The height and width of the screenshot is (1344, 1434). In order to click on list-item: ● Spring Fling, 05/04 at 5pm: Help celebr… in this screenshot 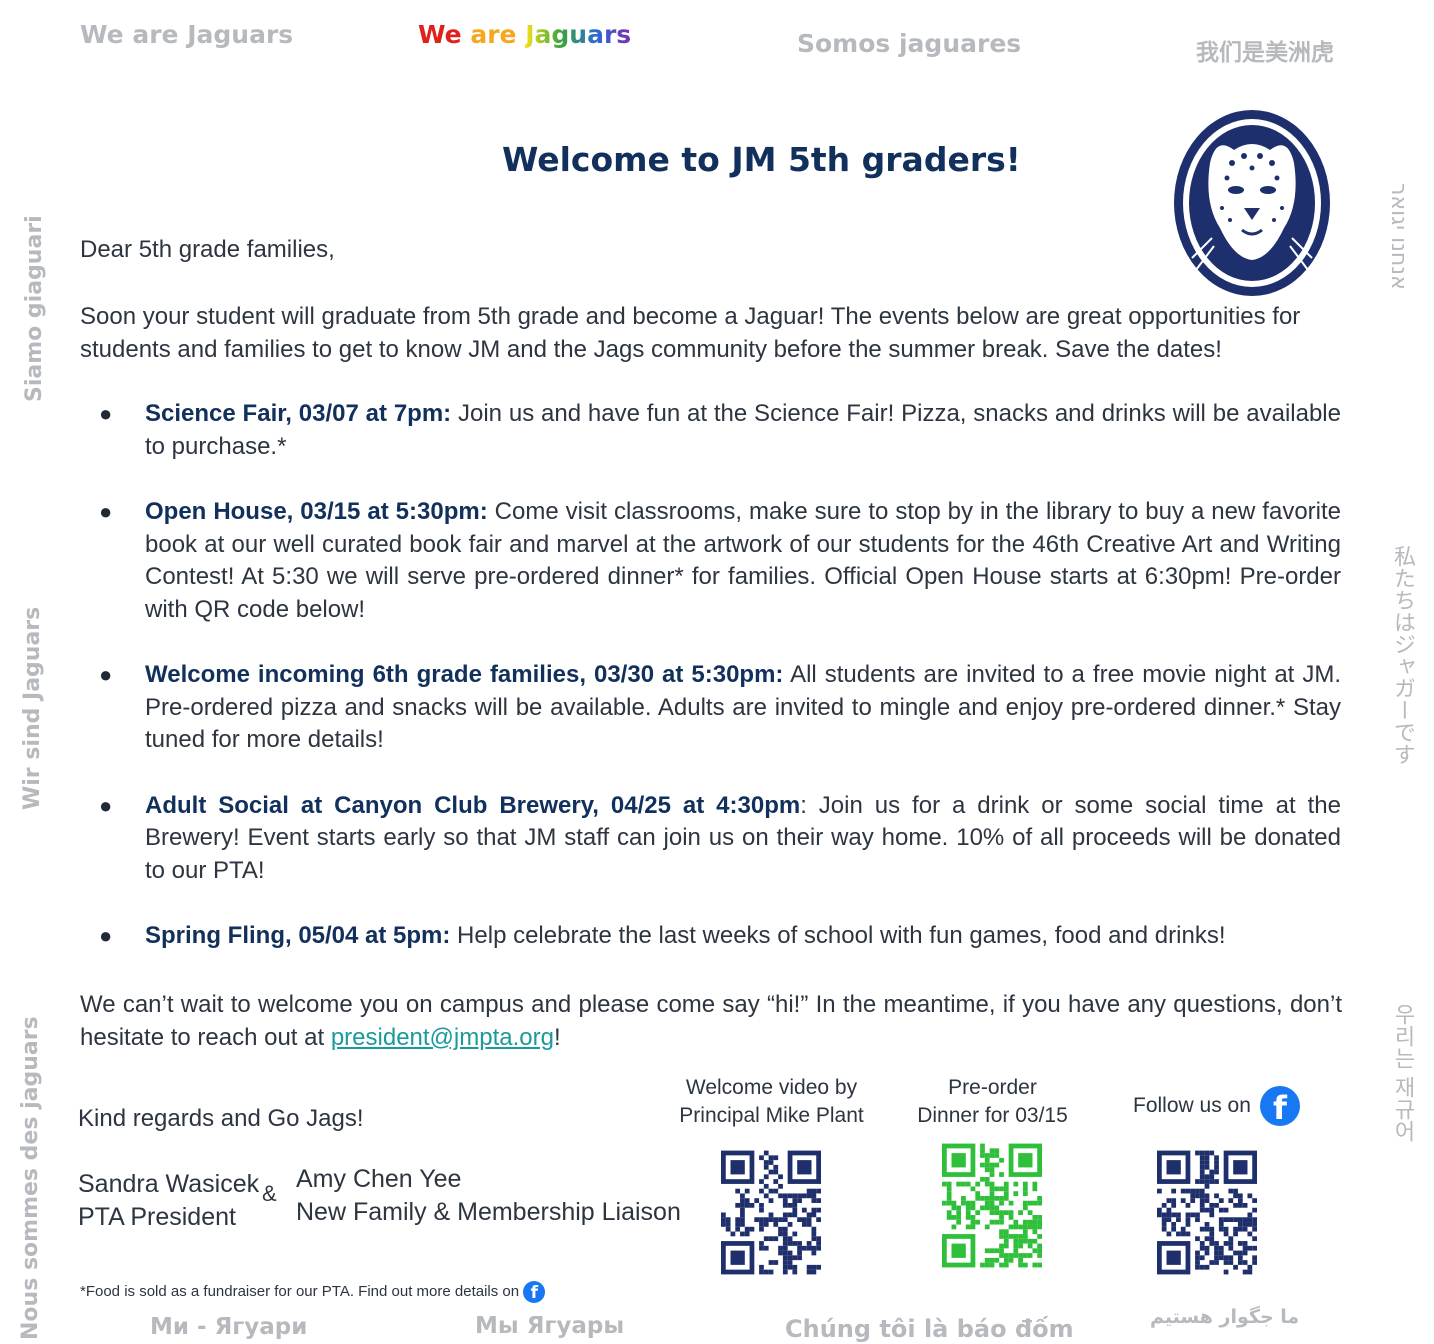, I will do `click(720, 936)`.